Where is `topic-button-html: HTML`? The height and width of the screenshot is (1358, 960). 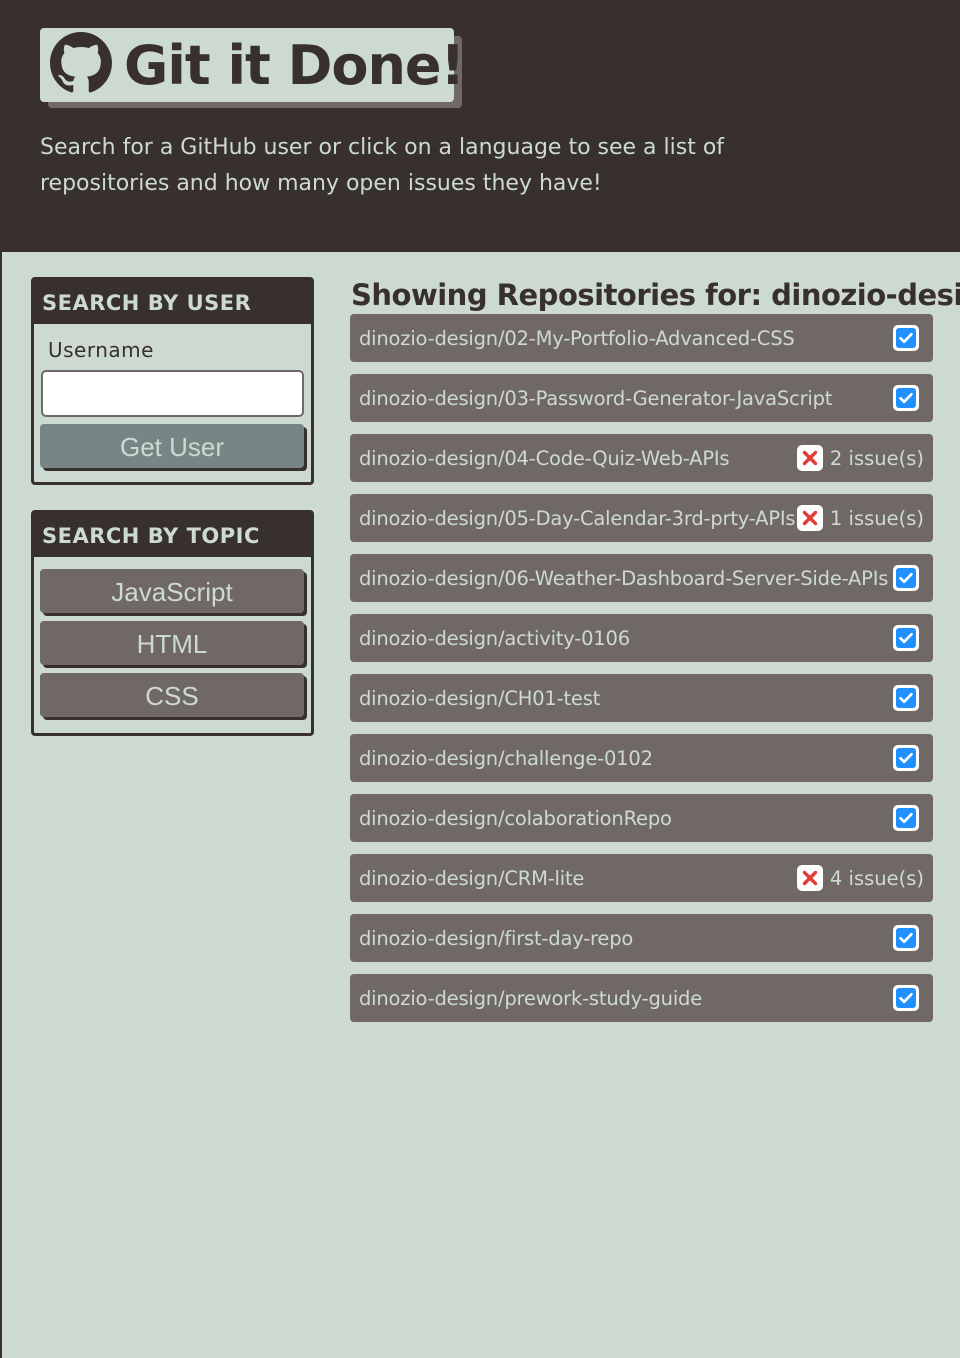
topic-button-html: HTML is located at coordinates (172, 643).